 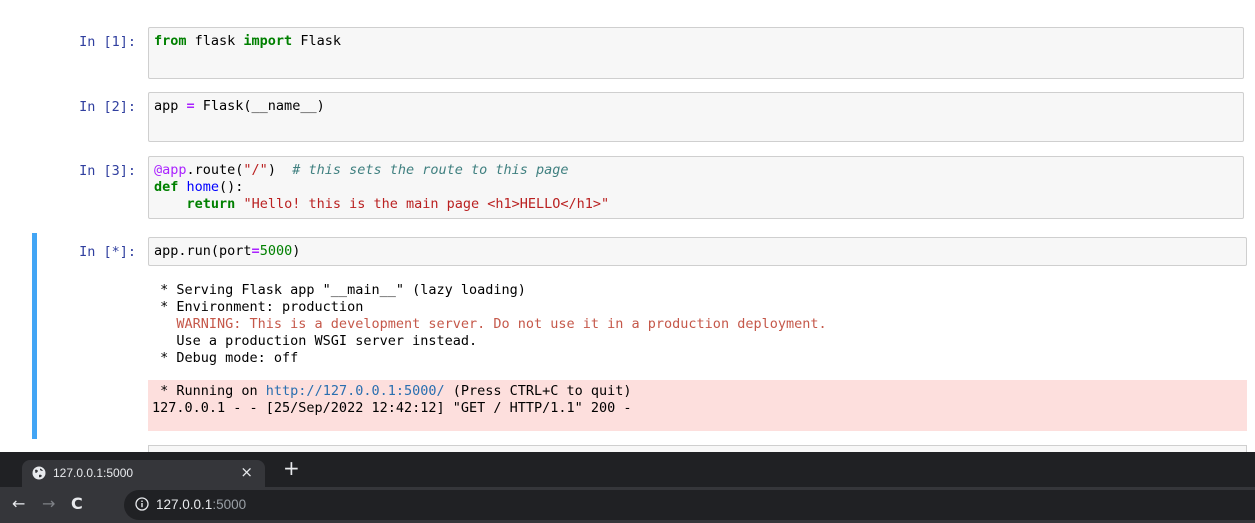 I want to click on input-prompt: In [2]:, so click(x=107, y=107).